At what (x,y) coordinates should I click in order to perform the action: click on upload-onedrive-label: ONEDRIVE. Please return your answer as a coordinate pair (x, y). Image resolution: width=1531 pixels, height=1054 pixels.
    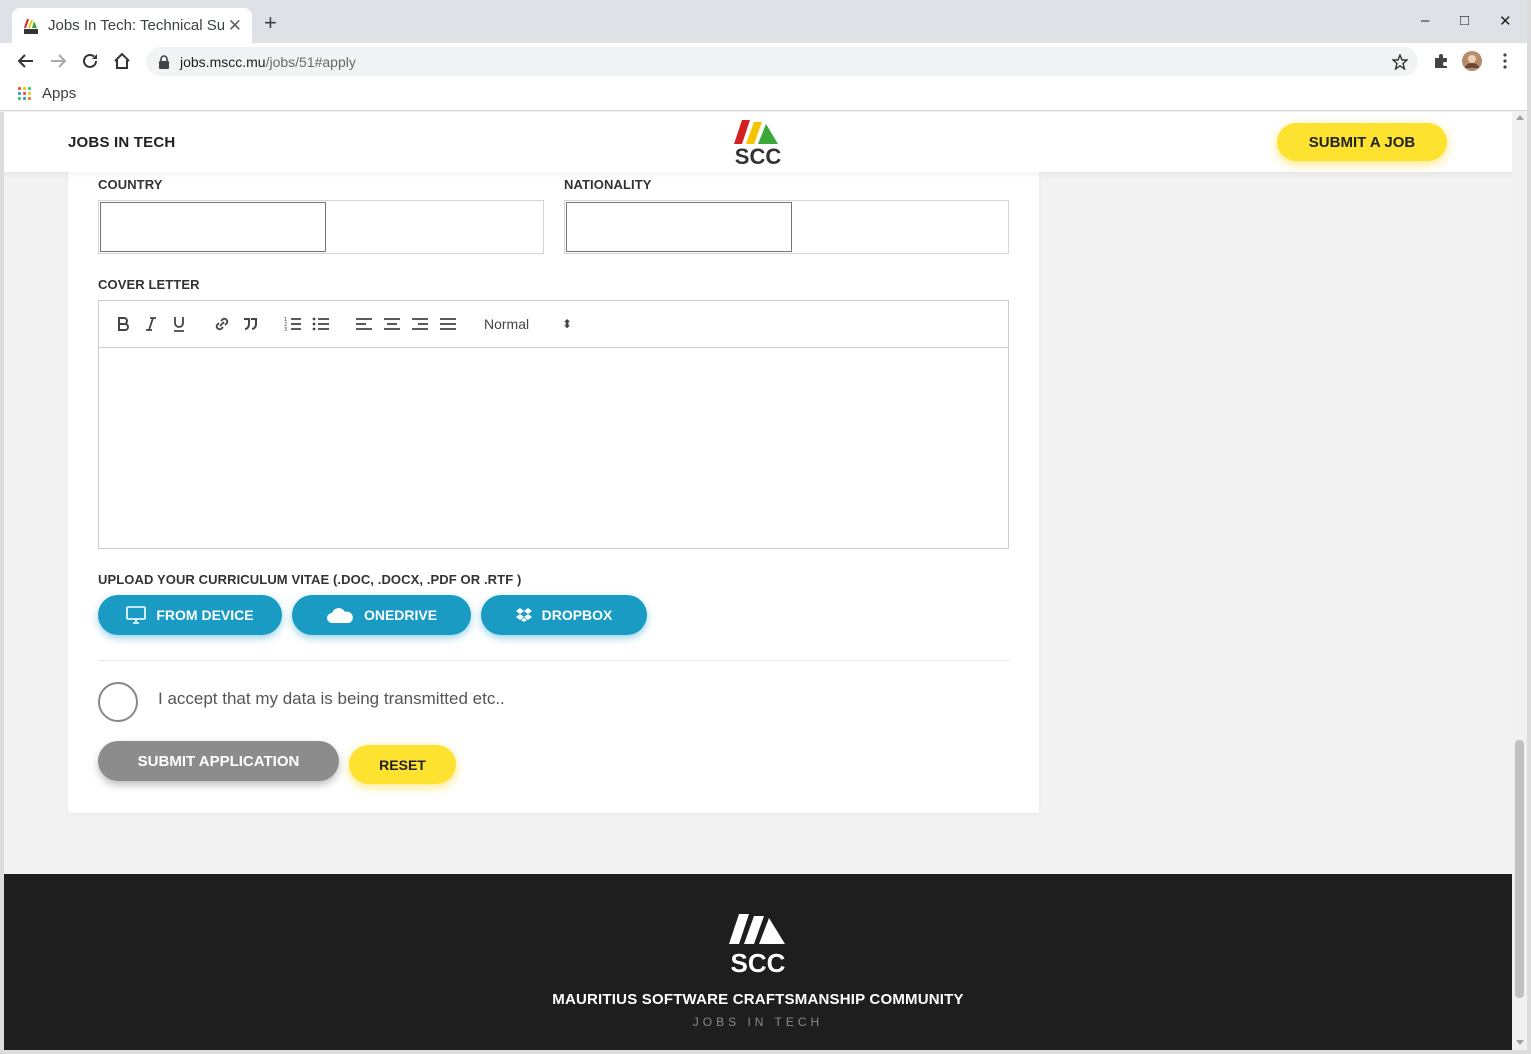
    Looking at the image, I should click on (400, 615).